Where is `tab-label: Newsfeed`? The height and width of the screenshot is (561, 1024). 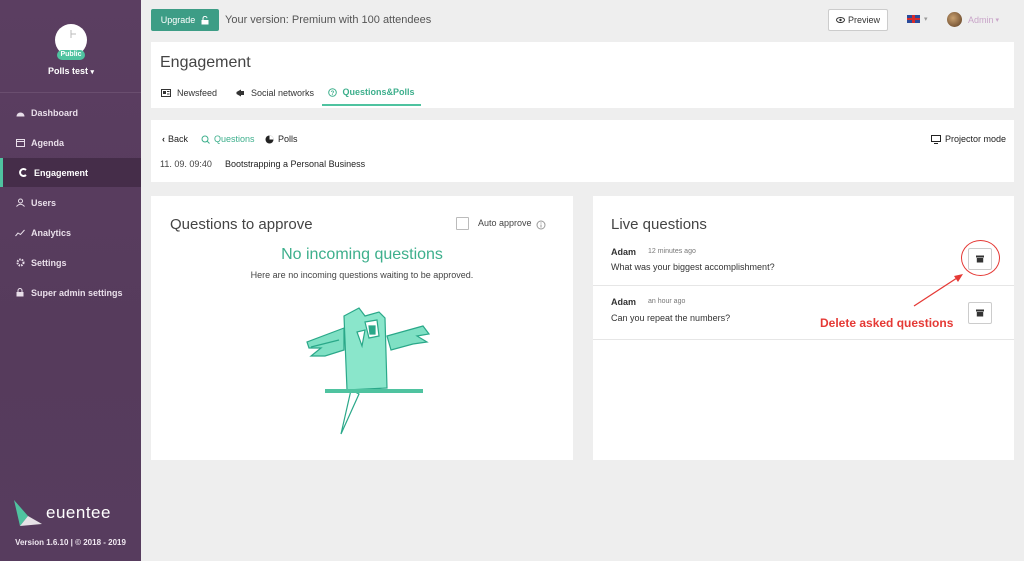 tab-label: Newsfeed is located at coordinates (197, 93).